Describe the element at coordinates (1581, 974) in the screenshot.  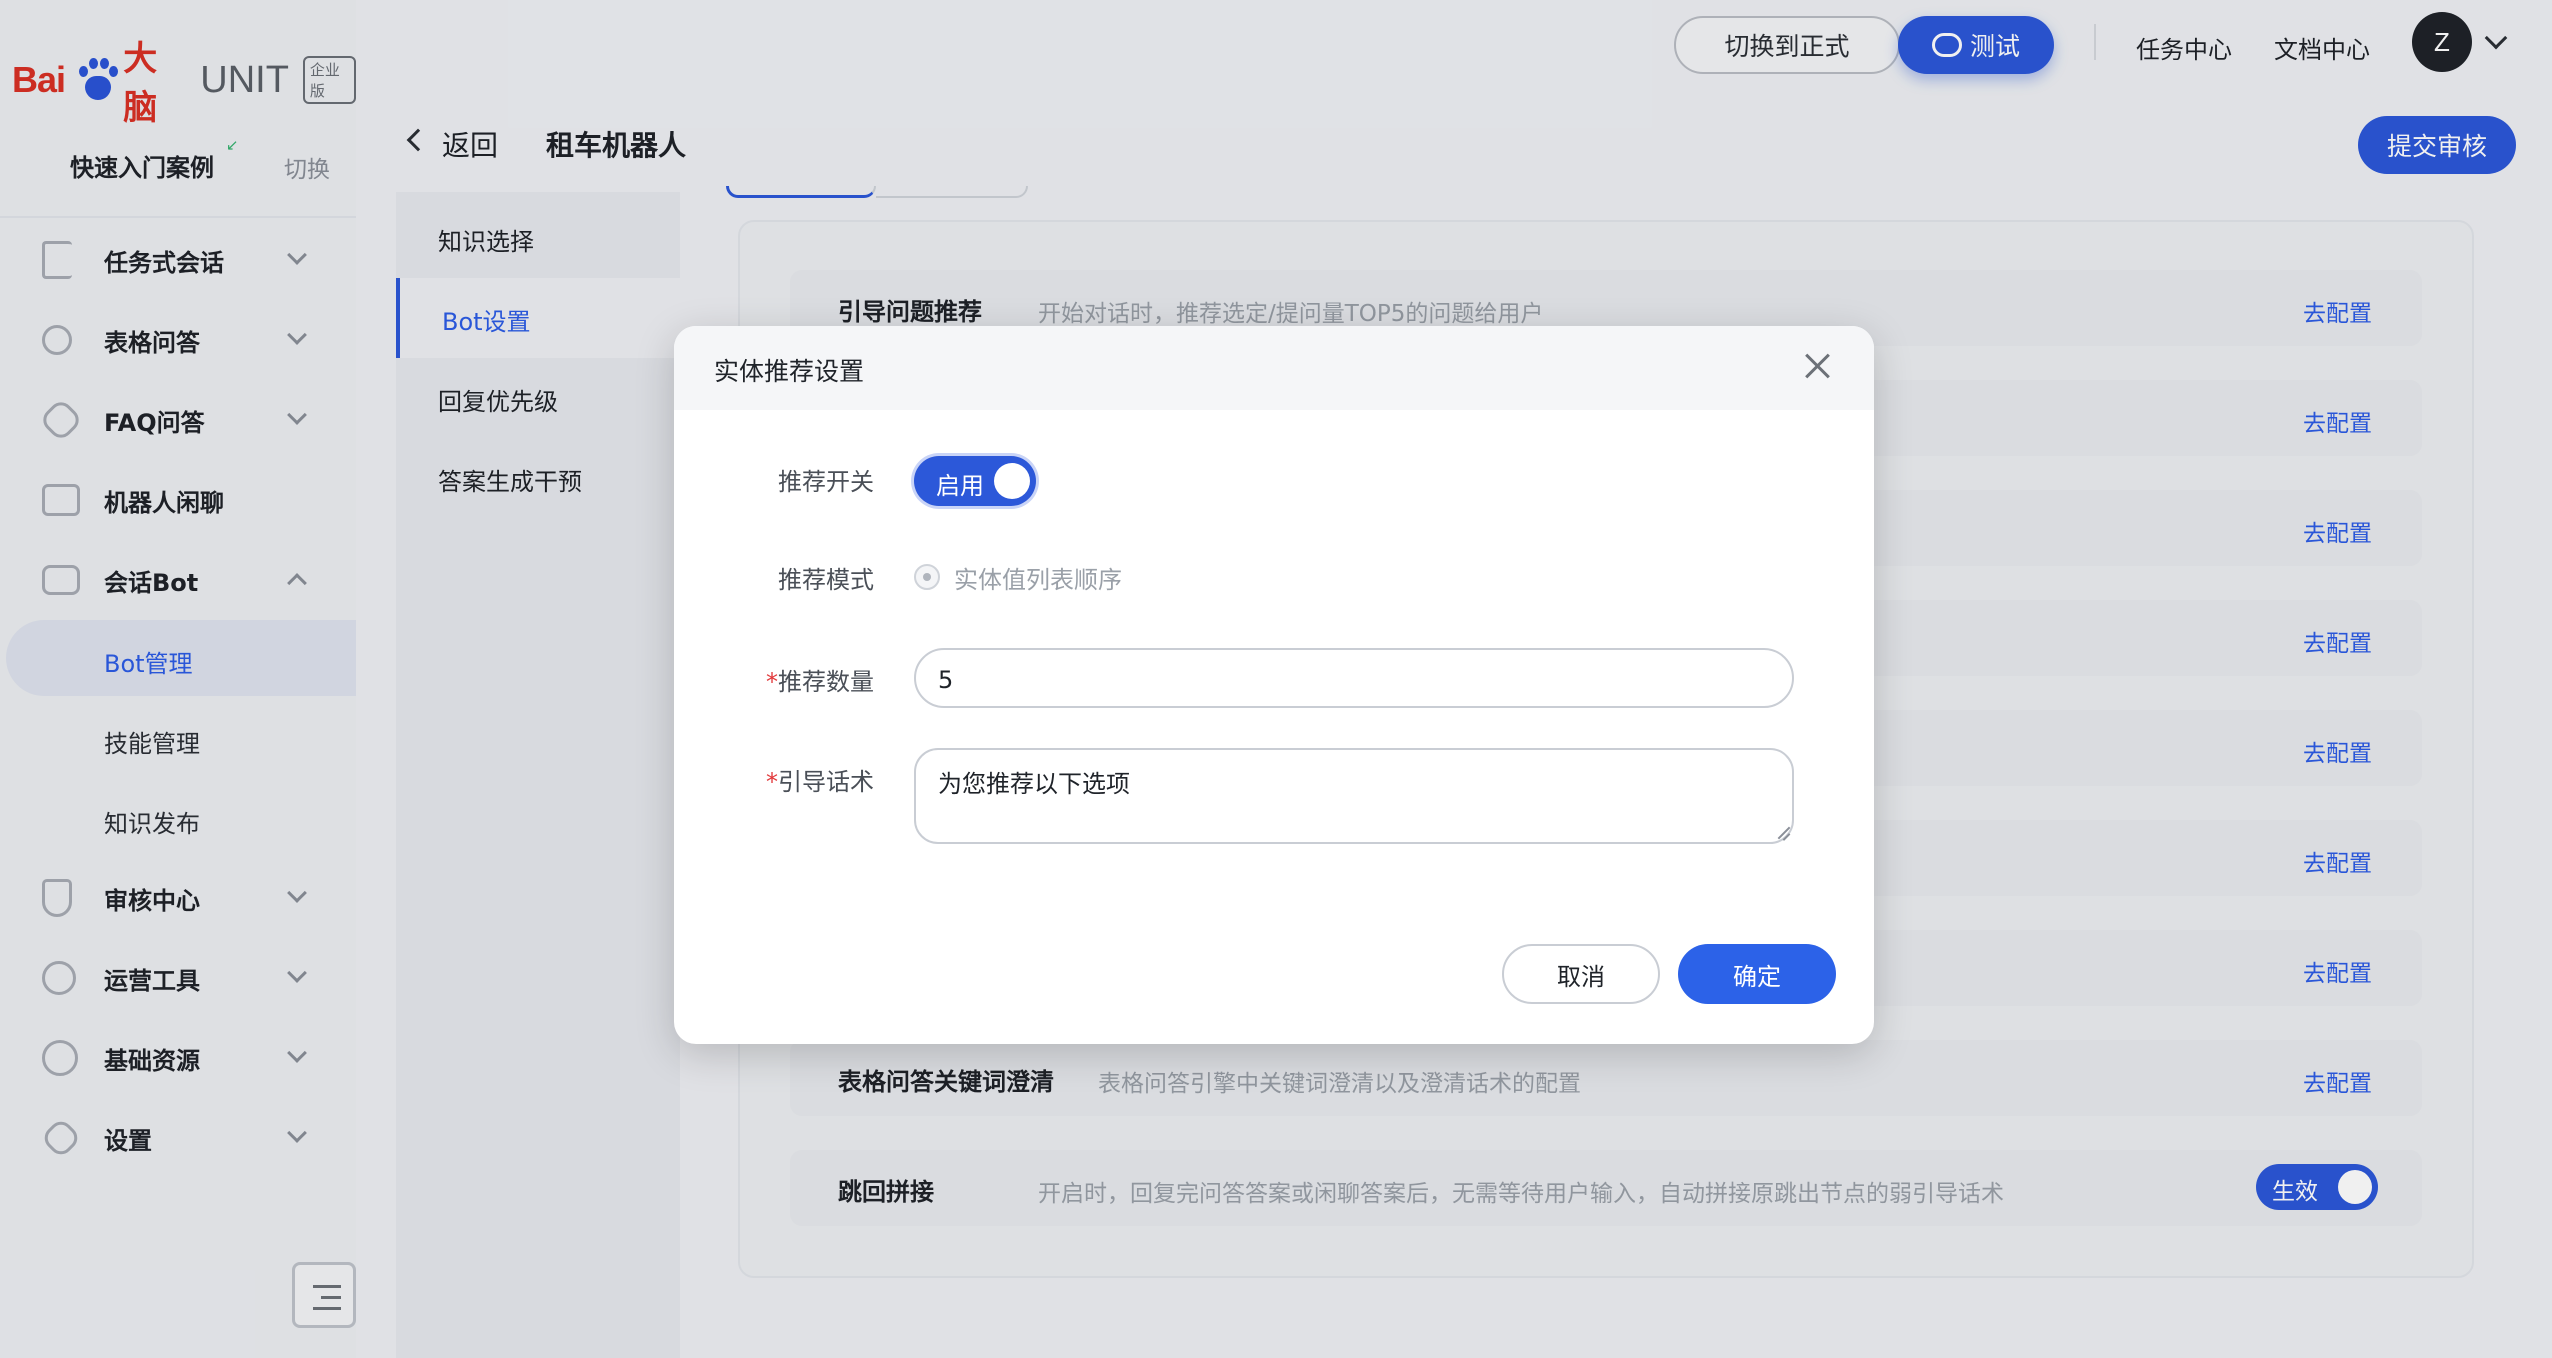
I see `cancel-button: 取消` at that location.